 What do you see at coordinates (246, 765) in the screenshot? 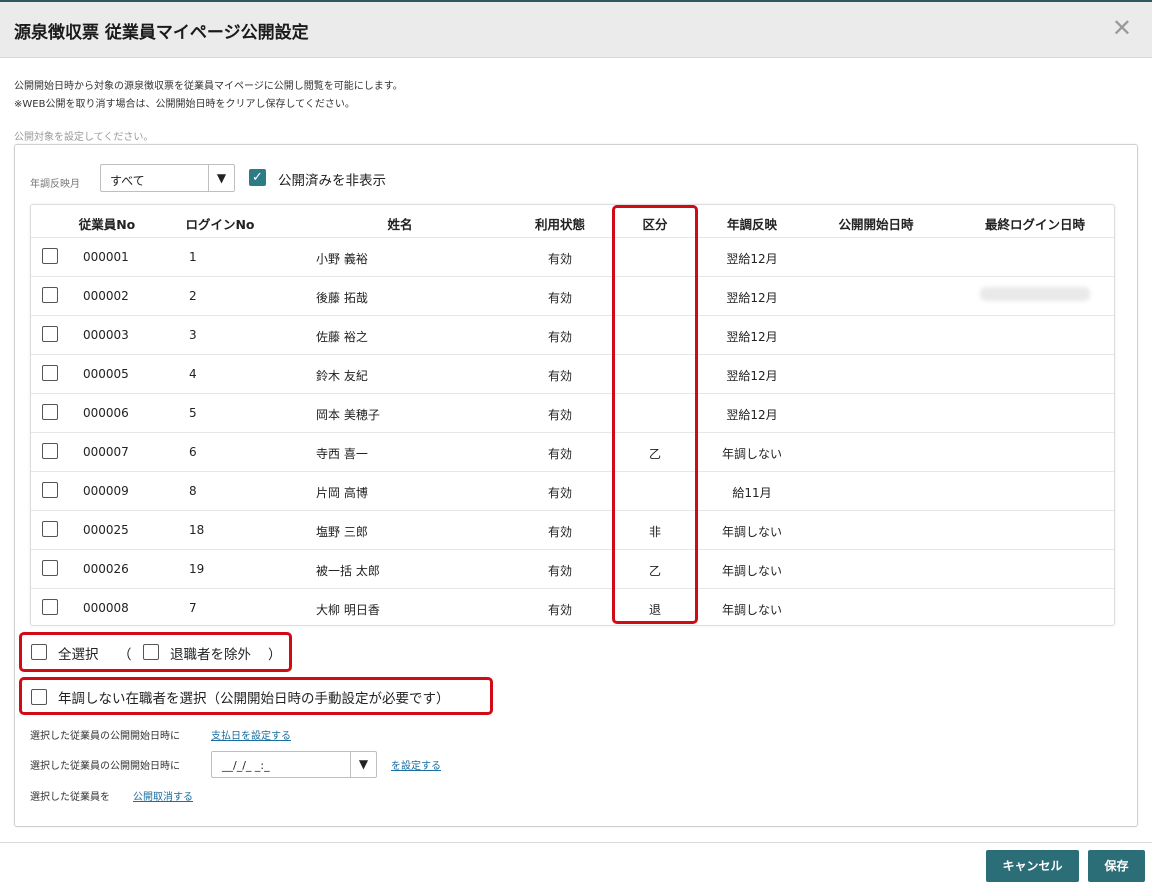
I see `publish-datetime-value: __/_/_ _:_` at bounding box center [246, 765].